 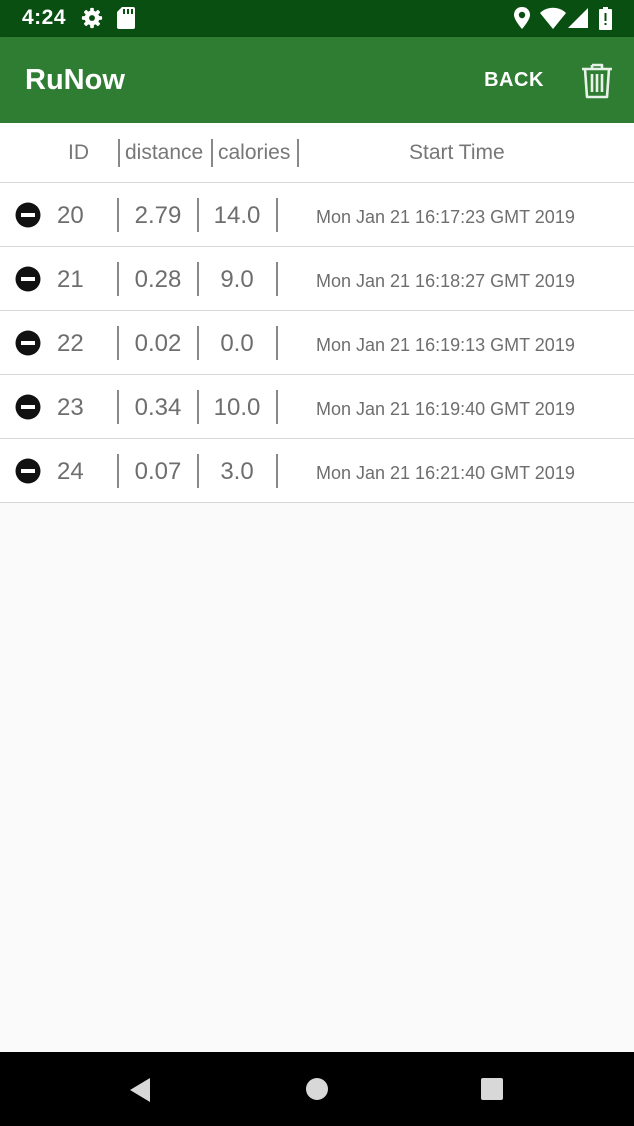 What do you see at coordinates (158, 279) in the screenshot?
I see `cell-distance: 0.28` at bounding box center [158, 279].